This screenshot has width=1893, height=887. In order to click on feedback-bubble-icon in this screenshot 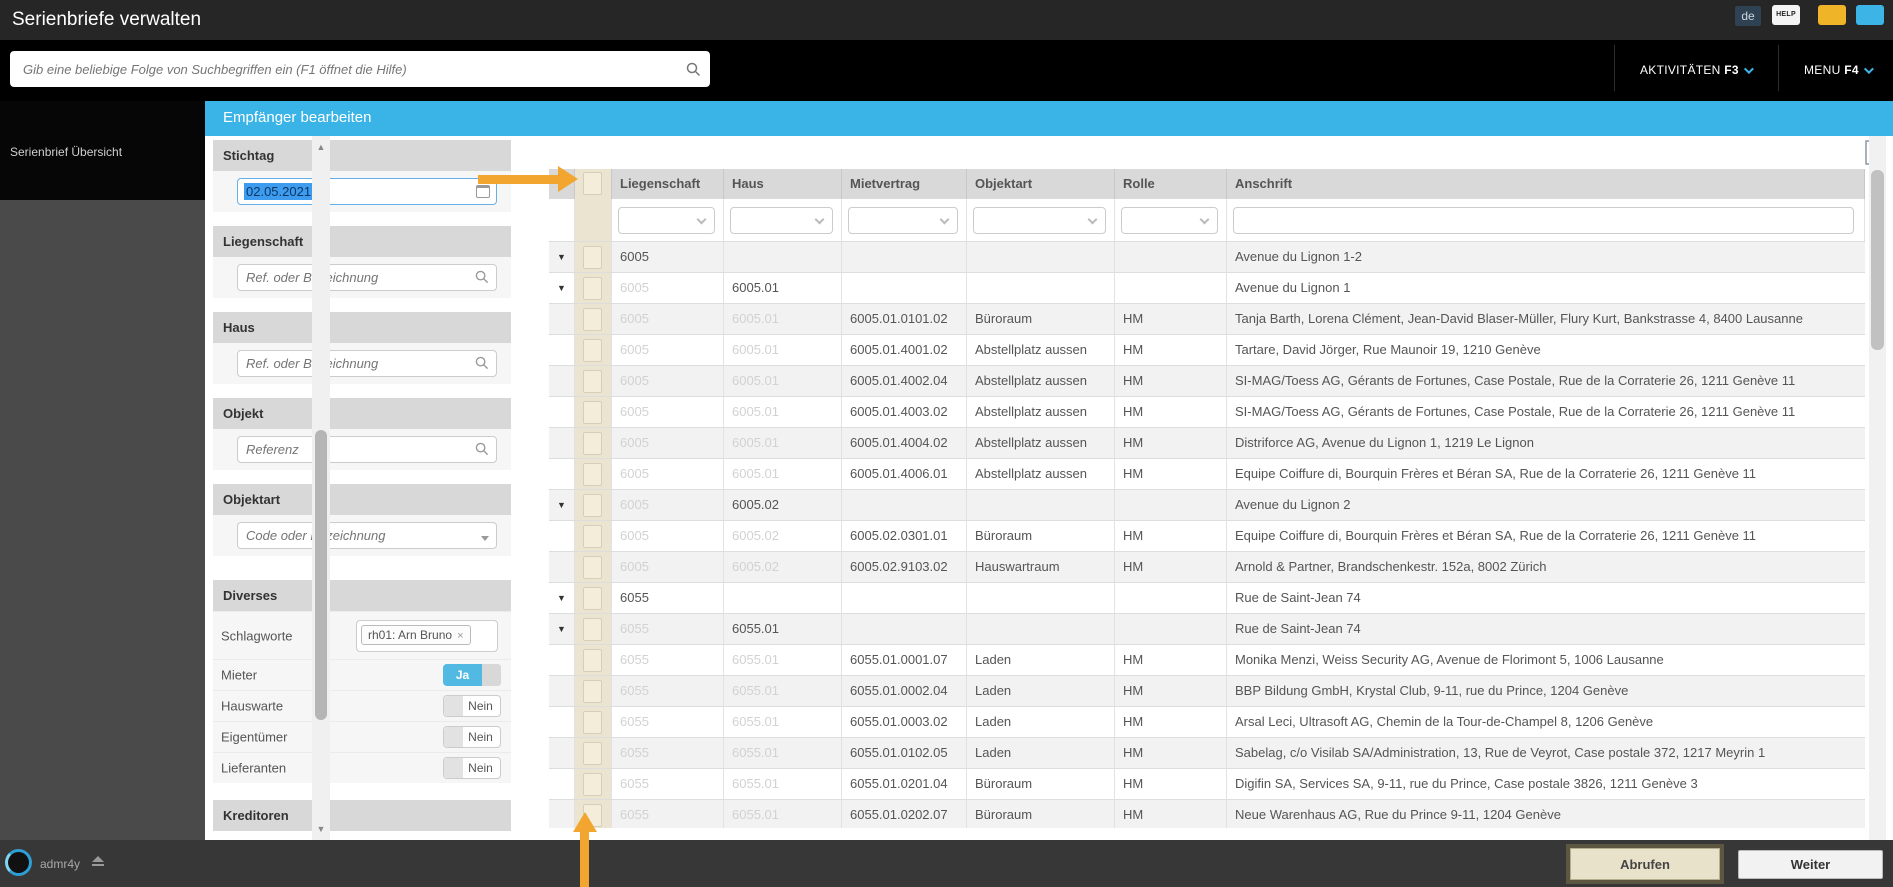, I will do `click(1832, 15)`.